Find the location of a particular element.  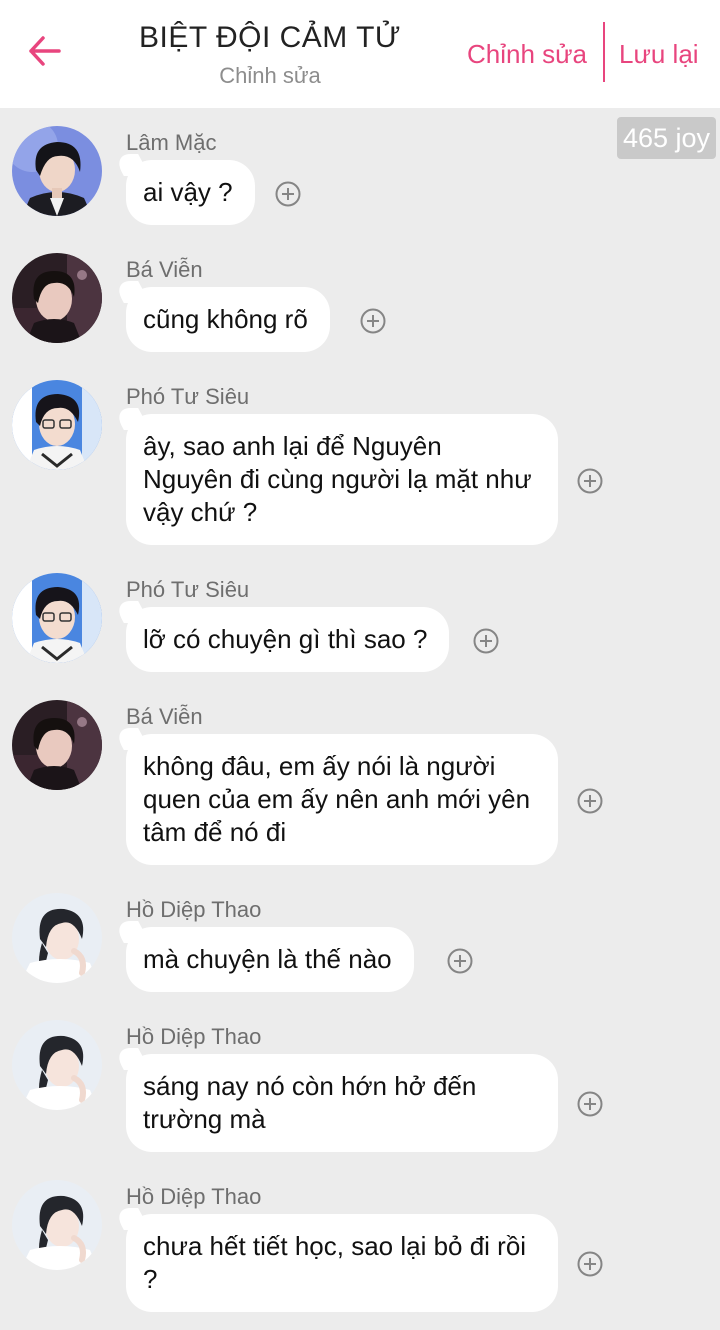

page-subtitle: Chỉnh sửa is located at coordinates (270, 75).